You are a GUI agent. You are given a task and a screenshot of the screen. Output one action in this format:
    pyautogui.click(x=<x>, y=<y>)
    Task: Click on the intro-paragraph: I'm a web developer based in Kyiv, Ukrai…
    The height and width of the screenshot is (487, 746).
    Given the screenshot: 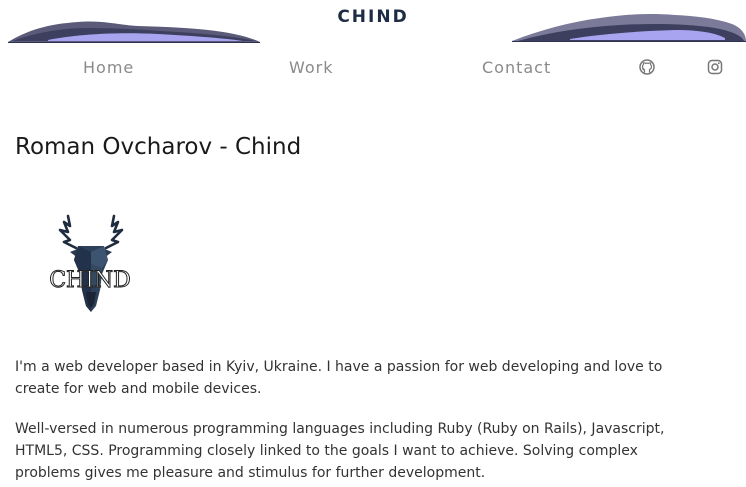 What is the action you would take?
    pyautogui.click(x=339, y=378)
    